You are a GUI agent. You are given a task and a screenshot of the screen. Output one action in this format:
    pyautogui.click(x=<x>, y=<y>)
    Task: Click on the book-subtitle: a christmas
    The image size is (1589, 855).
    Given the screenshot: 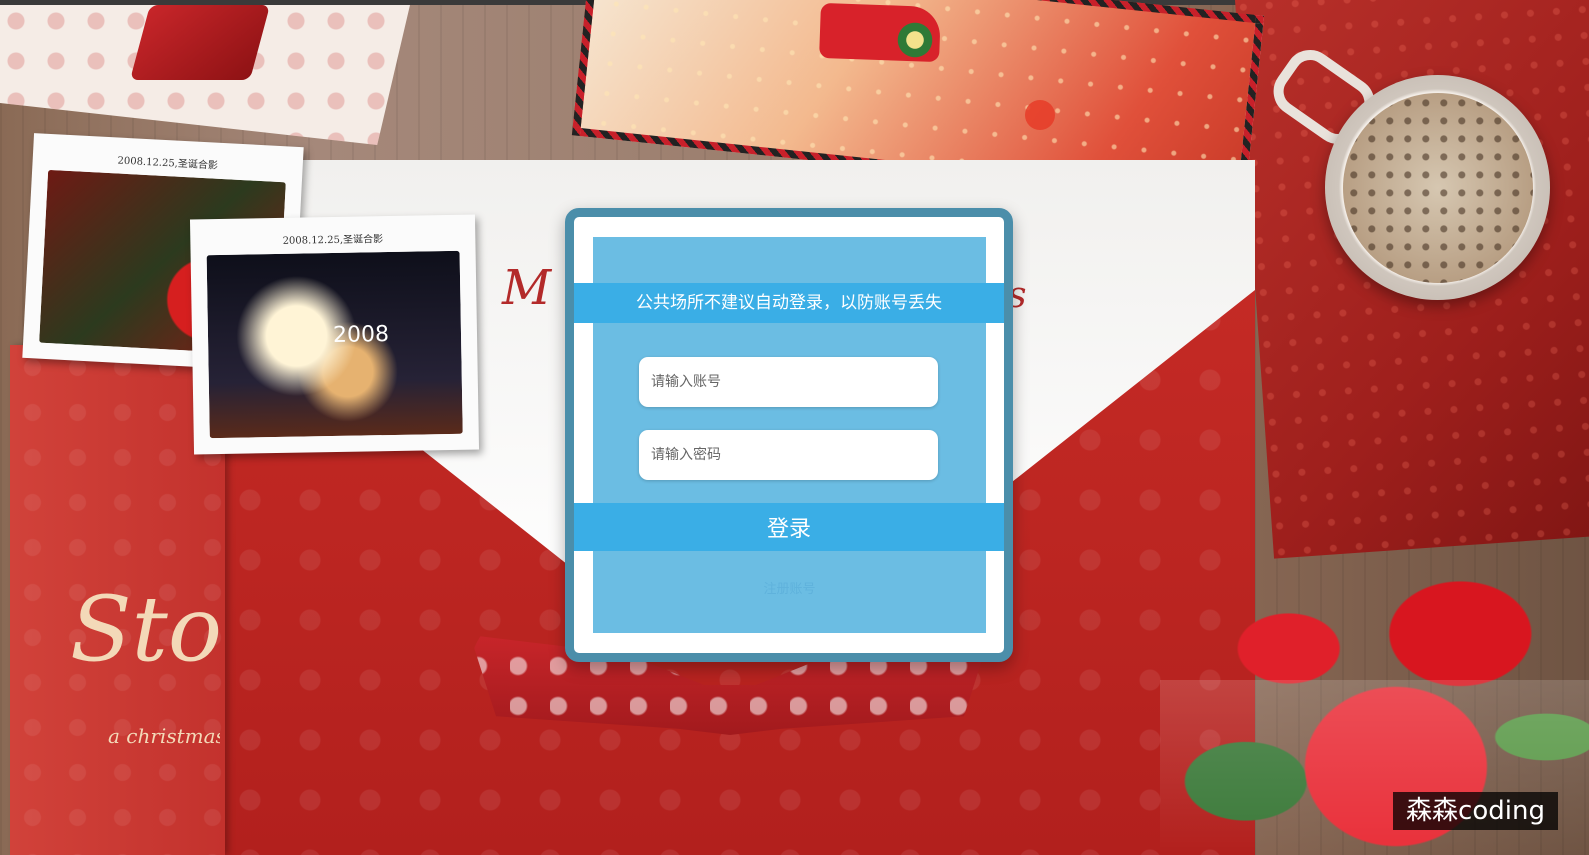 What is the action you would take?
    pyautogui.click(x=164, y=736)
    